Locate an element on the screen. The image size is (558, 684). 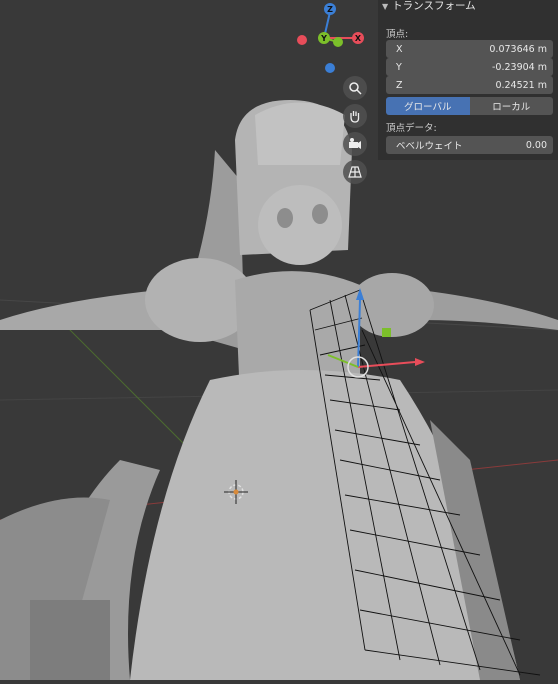
bevel-weight-label: ベベルウェイト is located at coordinates (429, 146).